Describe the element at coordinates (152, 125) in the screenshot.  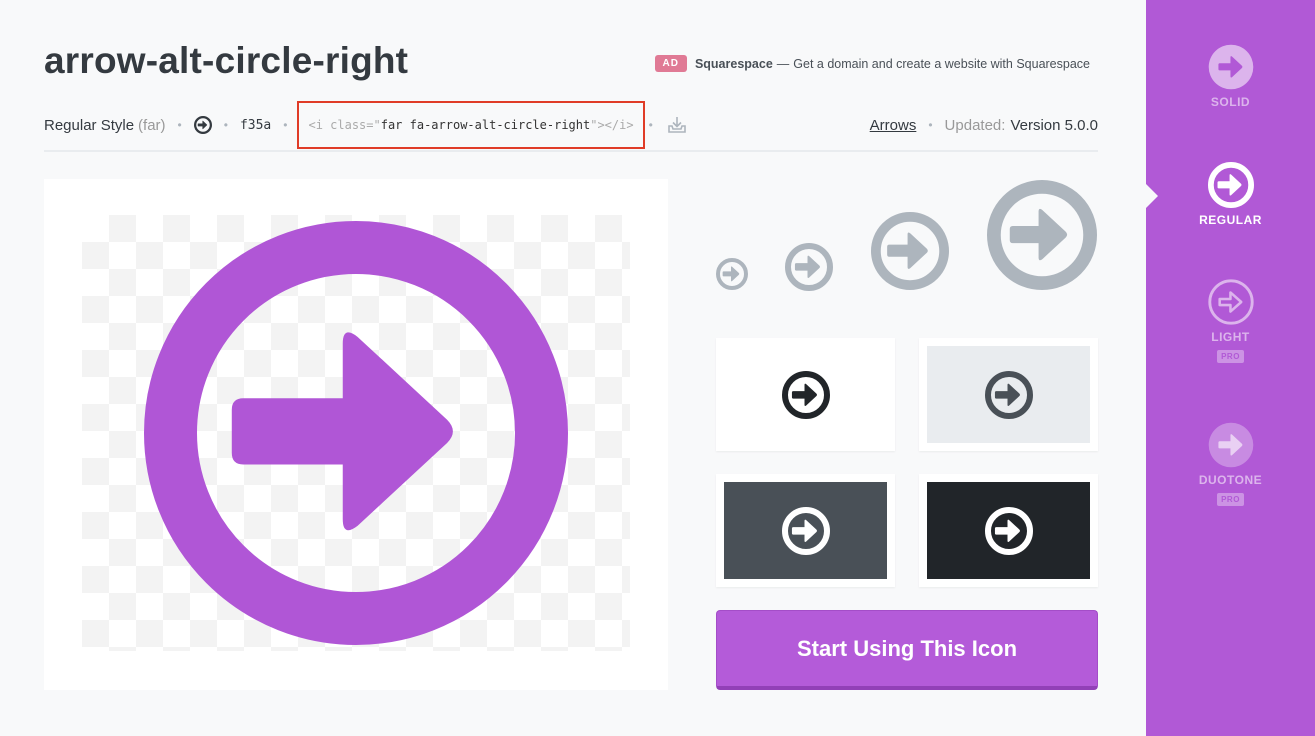
I see `style-prefix: (far)` at that location.